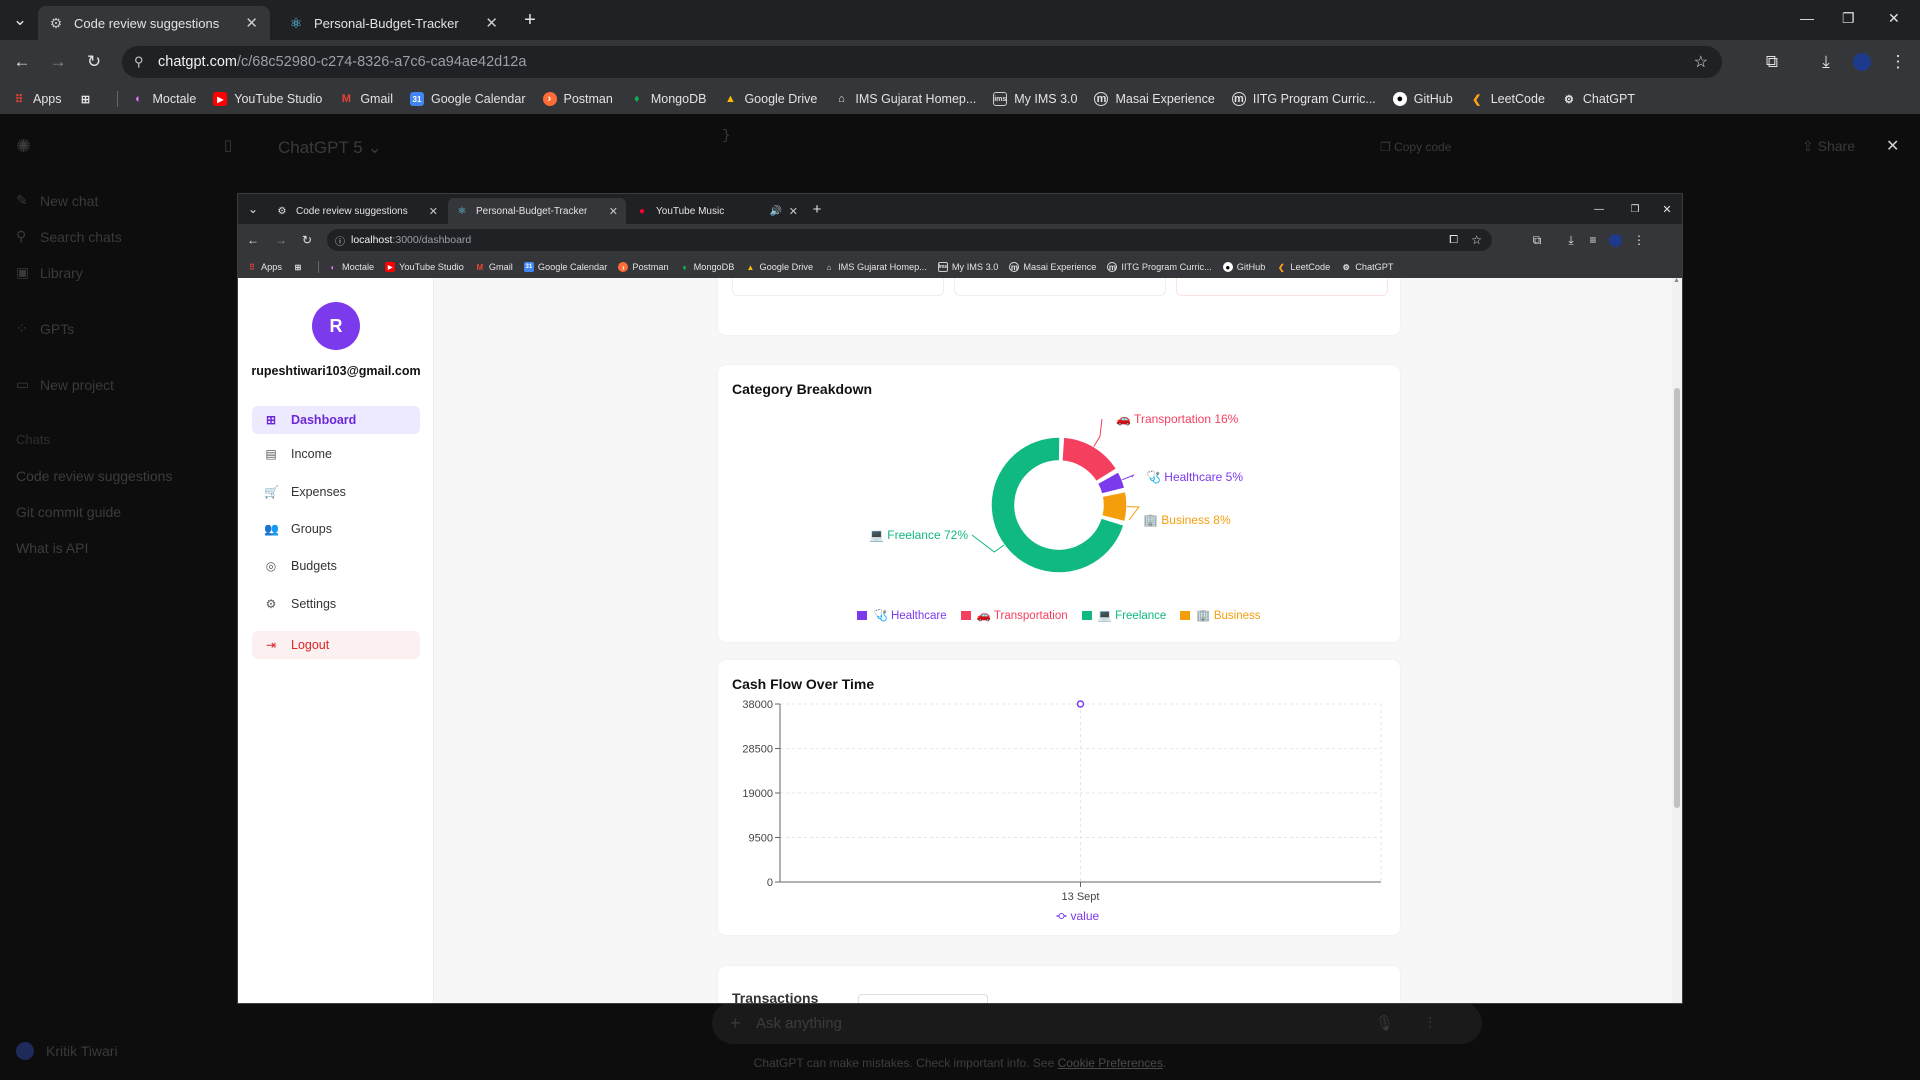 This screenshot has height=1080, width=1920. I want to click on tab-search-icon: ⌄, so click(253, 209).